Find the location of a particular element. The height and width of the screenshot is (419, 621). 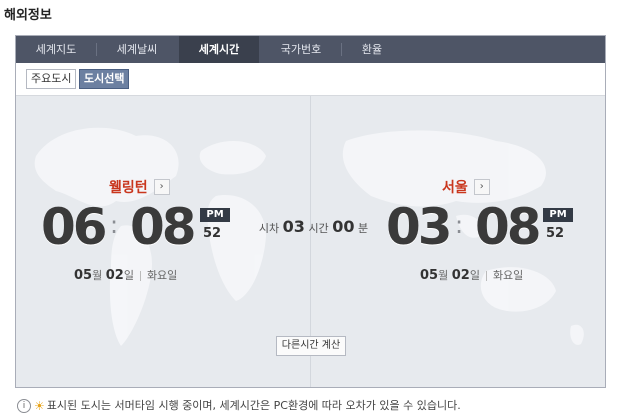

tab-world-map: 세계지도 is located at coordinates (56, 49).